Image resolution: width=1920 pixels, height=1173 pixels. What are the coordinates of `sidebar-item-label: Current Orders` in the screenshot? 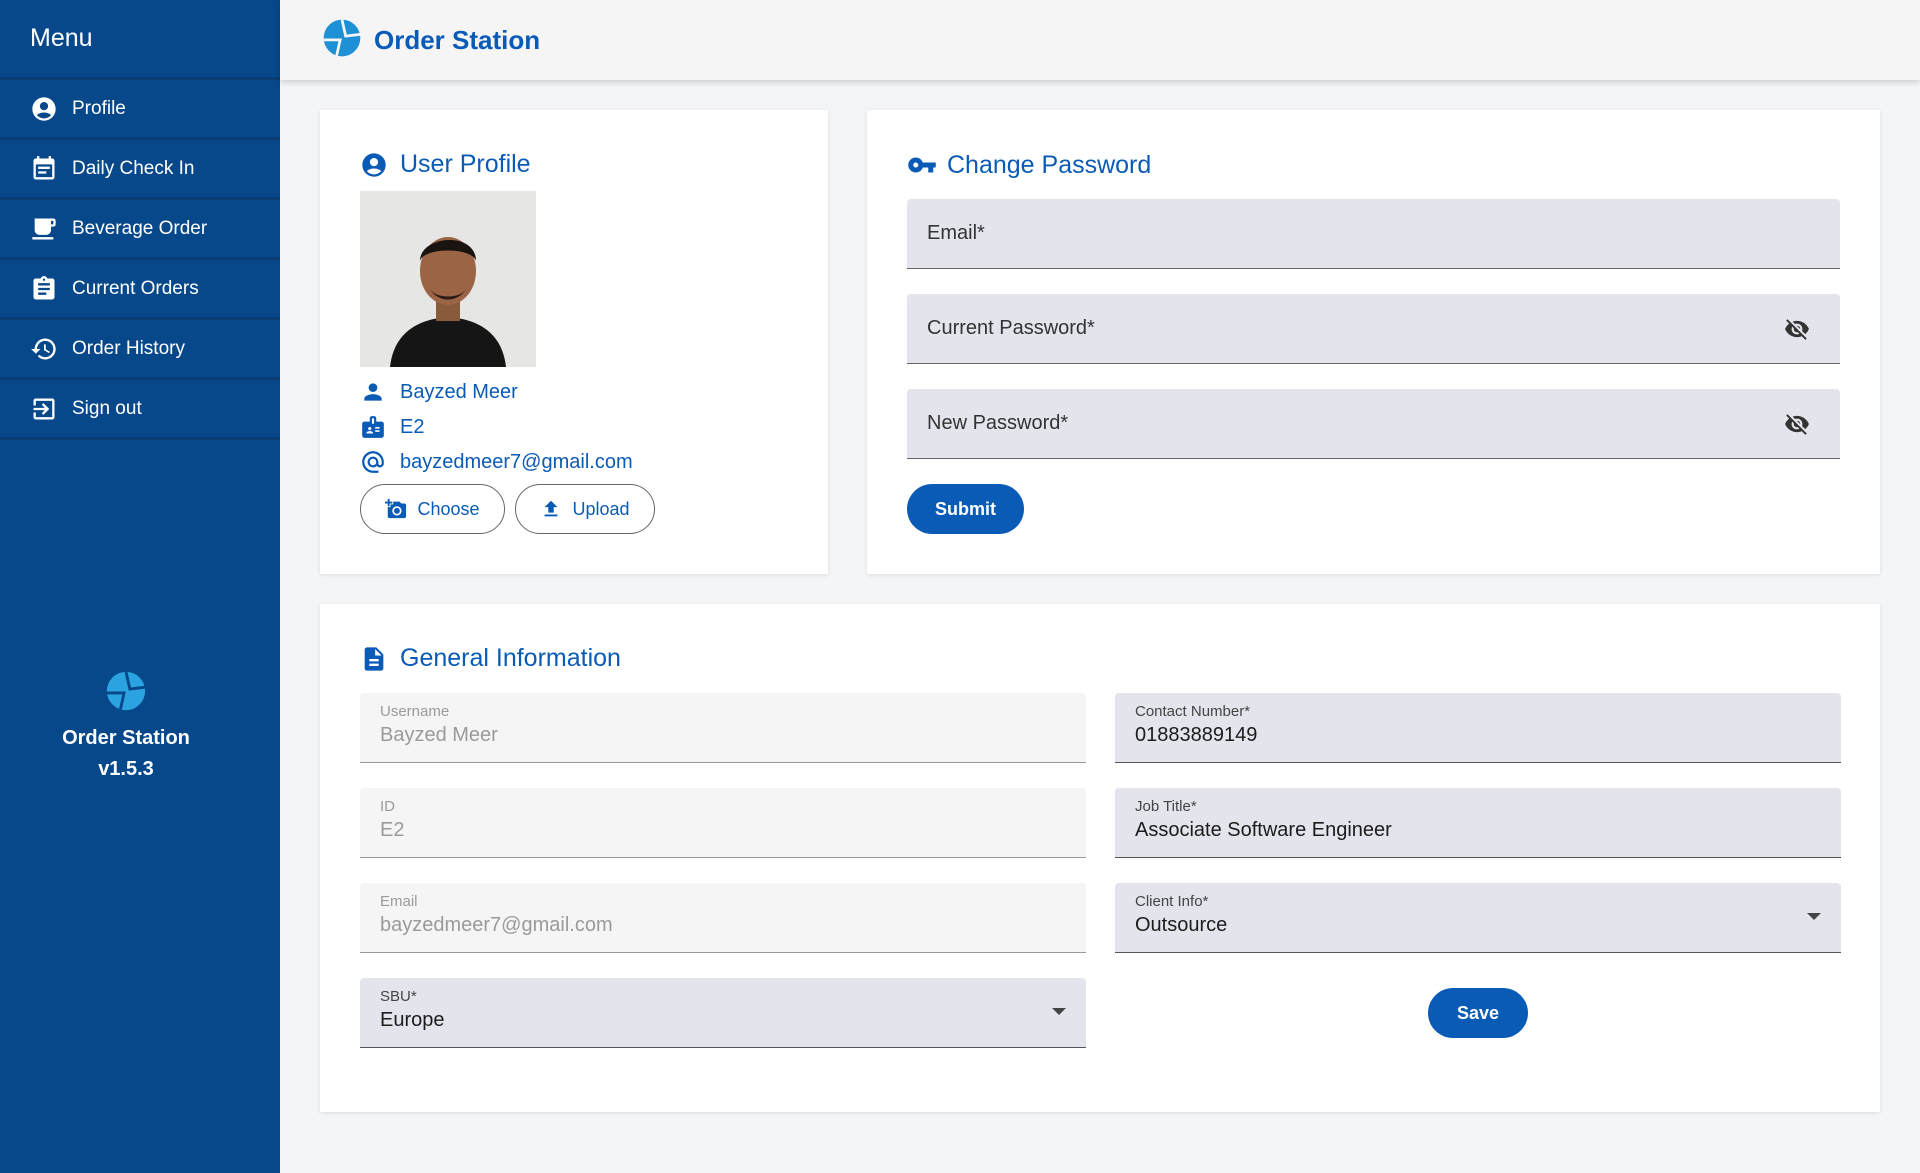 It's located at (135, 288).